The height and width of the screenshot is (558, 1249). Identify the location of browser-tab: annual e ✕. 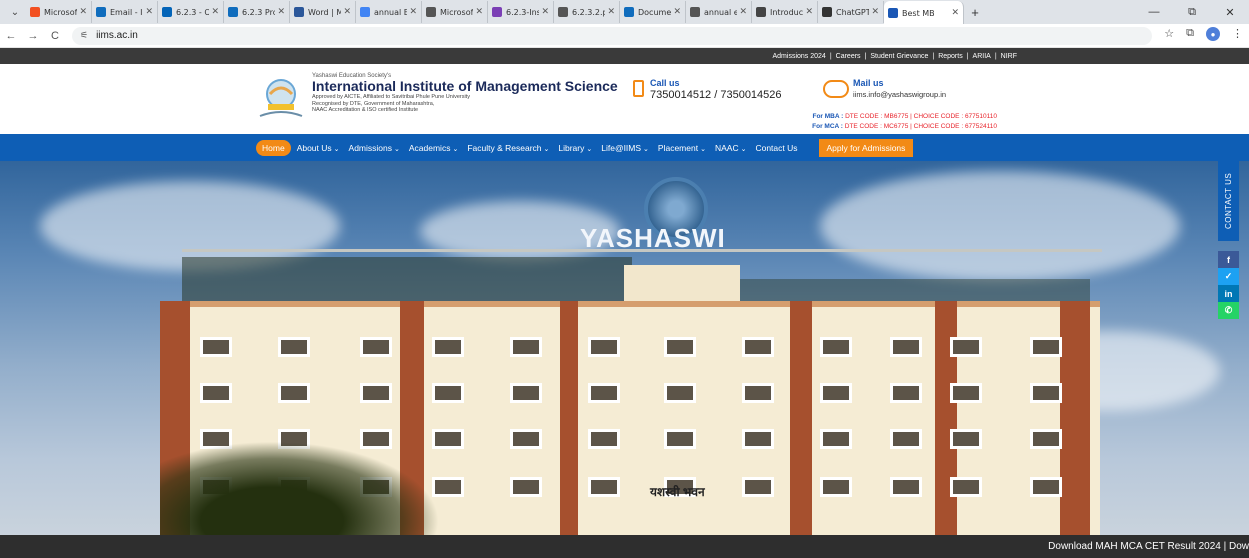
(719, 12).